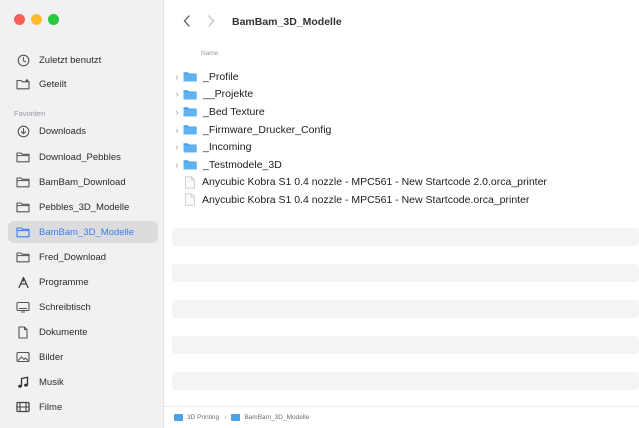 This screenshot has height=428, width=639. What do you see at coordinates (401, 95) in the screenshot?
I see `list-item: › __Projekte` at bounding box center [401, 95].